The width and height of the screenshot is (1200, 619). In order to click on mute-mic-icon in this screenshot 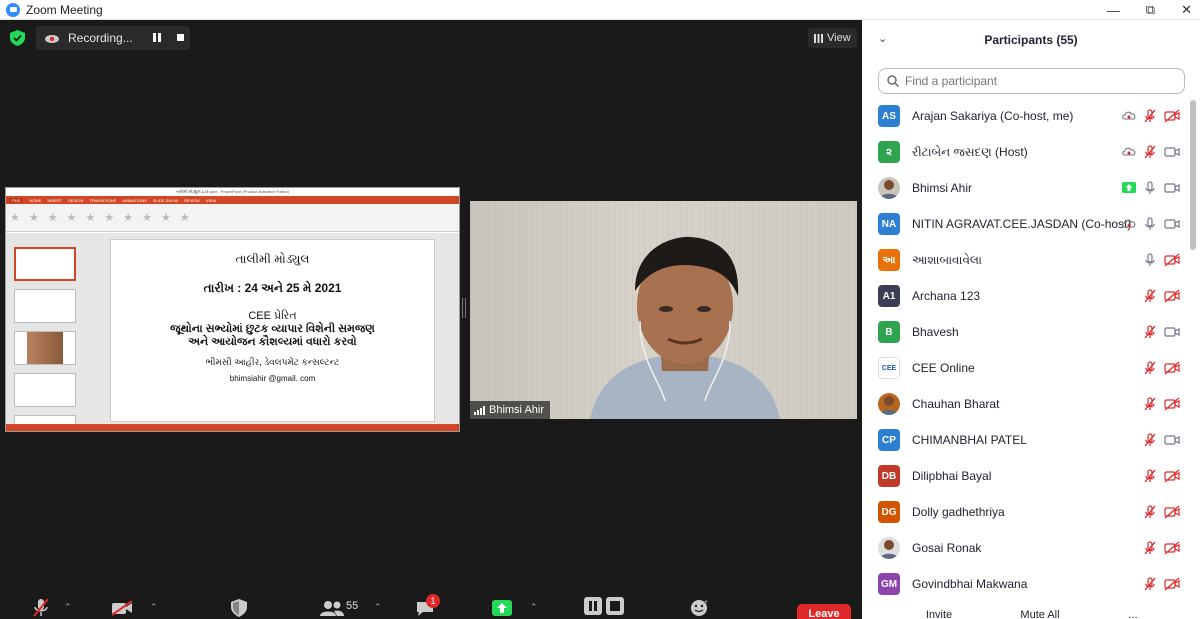, I will do `click(41, 608)`.